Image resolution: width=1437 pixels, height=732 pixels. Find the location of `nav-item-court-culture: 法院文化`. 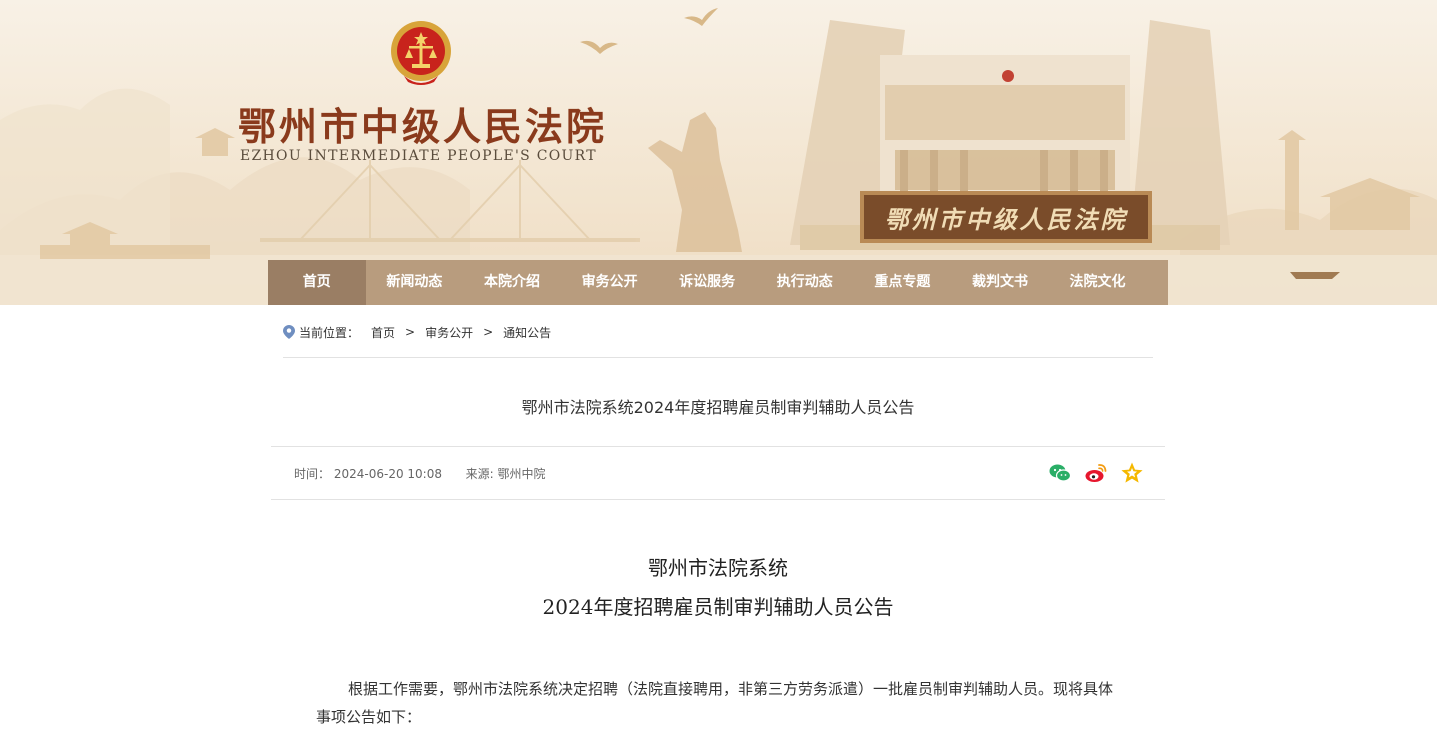

nav-item-court-culture: 法院文化 is located at coordinates (1098, 282).